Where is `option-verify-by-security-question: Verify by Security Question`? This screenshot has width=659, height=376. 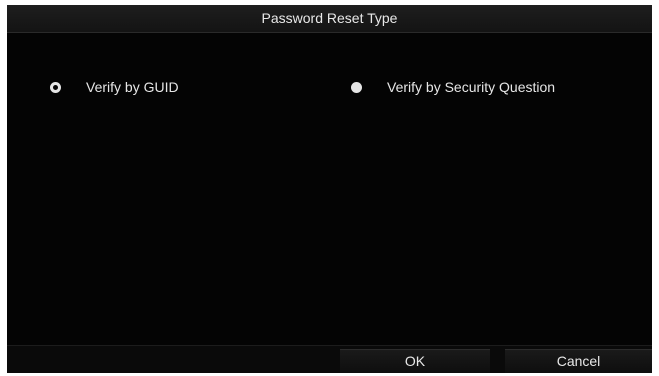
option-verify-by-security-question: Verify by Security Question is located at coordinates (453, 87).